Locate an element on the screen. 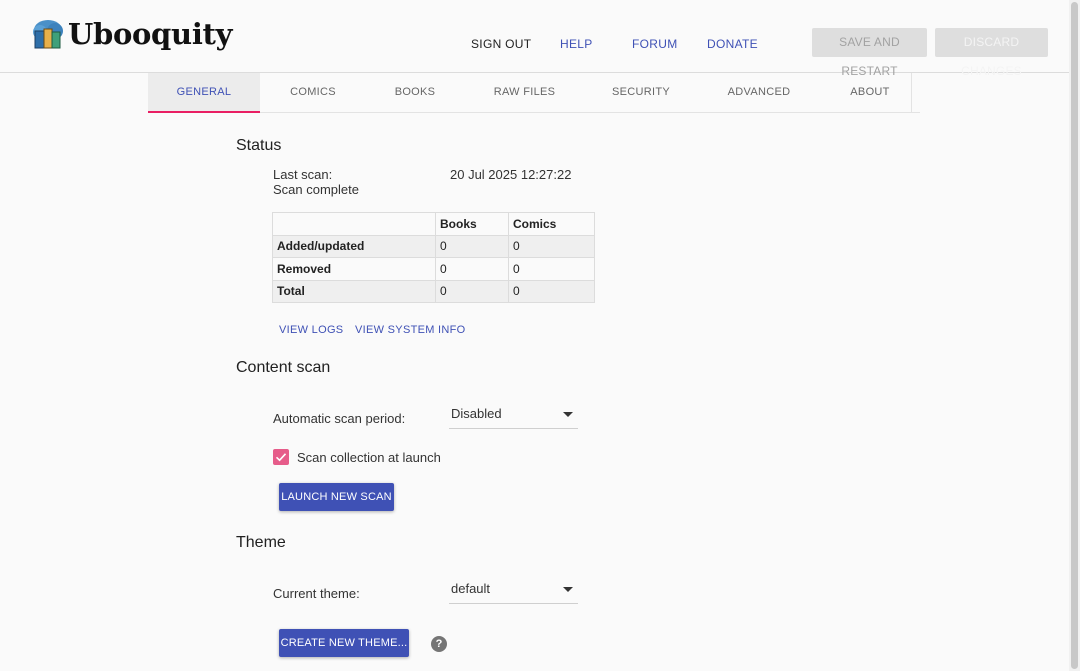  view-logs-link: VIEW LOGS is located at coordinates (311, 330).